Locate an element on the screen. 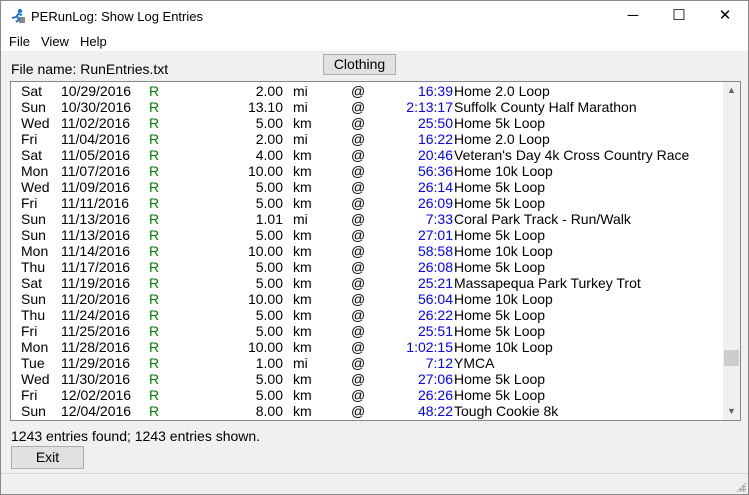 The image size is (749, 495). list-item: Mon 11/14/2016 R 10.00 km @58:58 Home 10k Loop is located at coordinates (367, 251).